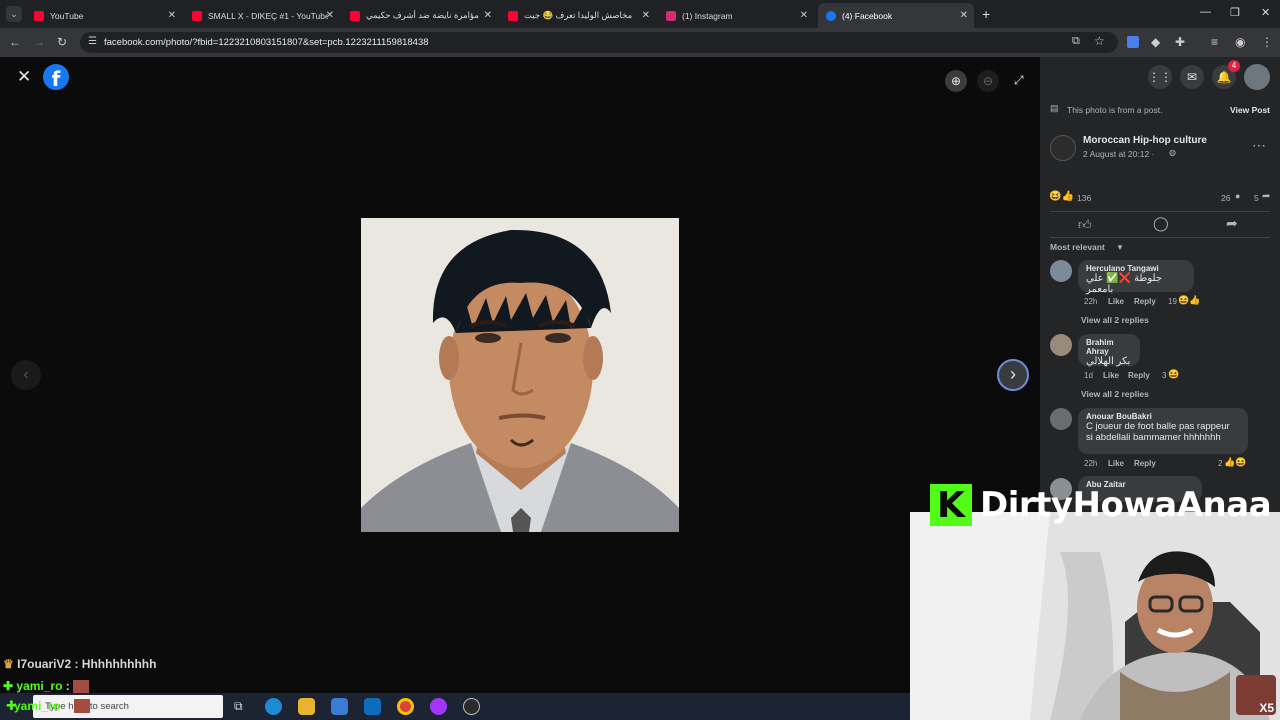  I want to click on tab-hakimi: مؤامرة نايضة ضد أشرف حكيمي ✕, so click(420, 15).